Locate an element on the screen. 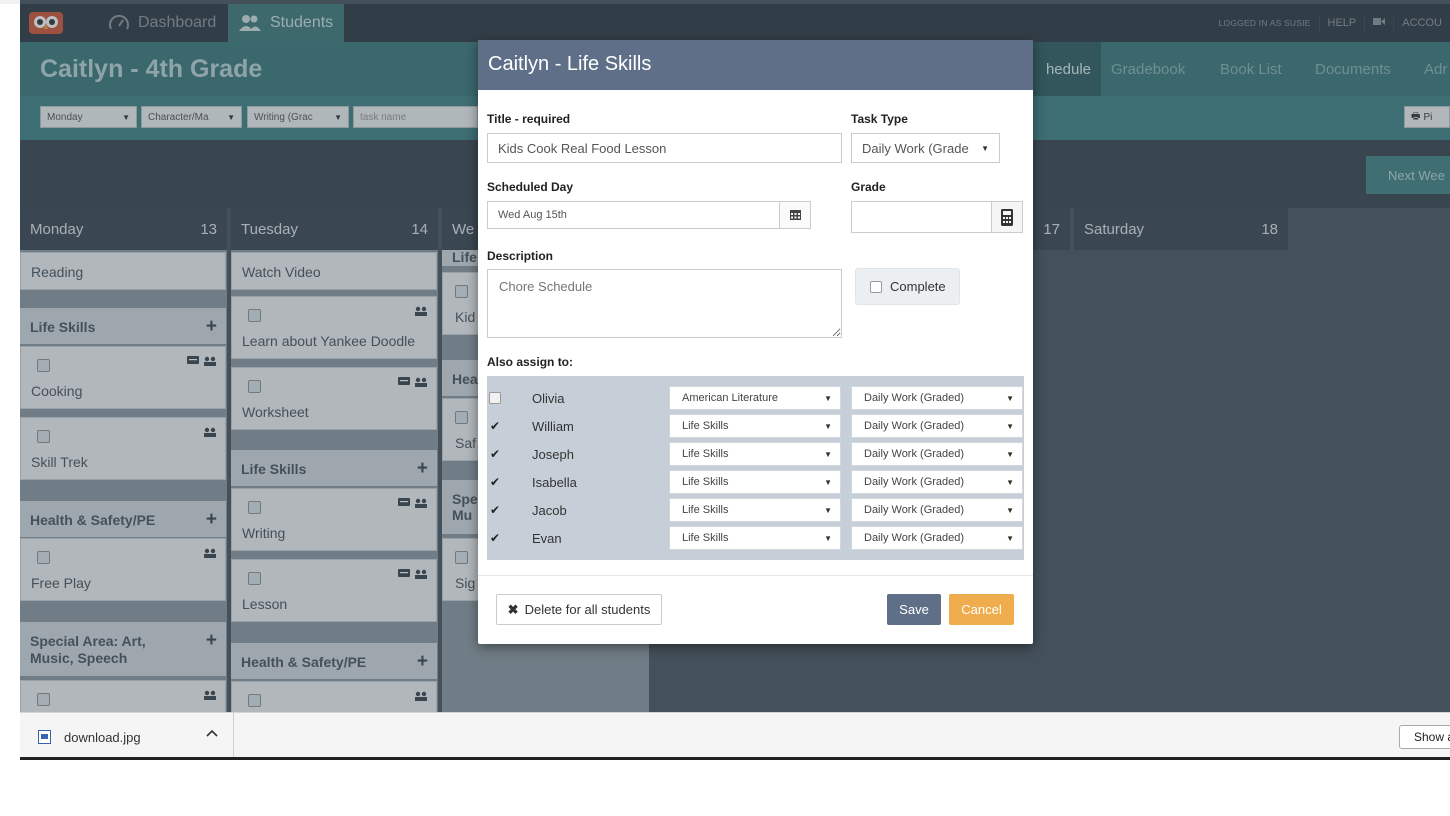  description-textarea is located at coordinates (664, 303).